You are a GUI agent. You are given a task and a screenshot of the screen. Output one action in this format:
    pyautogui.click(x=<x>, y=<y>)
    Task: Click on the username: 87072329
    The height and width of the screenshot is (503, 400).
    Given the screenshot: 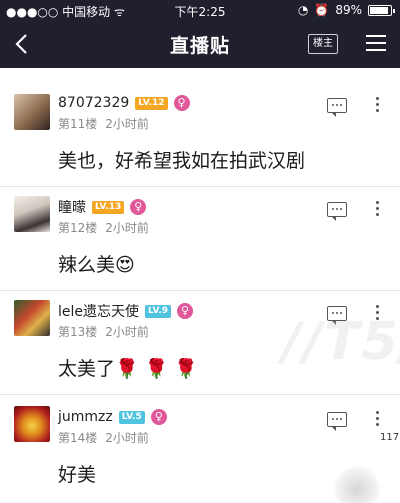 What is the action you would take?
    pyautogui.click(x=93, y=103)
    